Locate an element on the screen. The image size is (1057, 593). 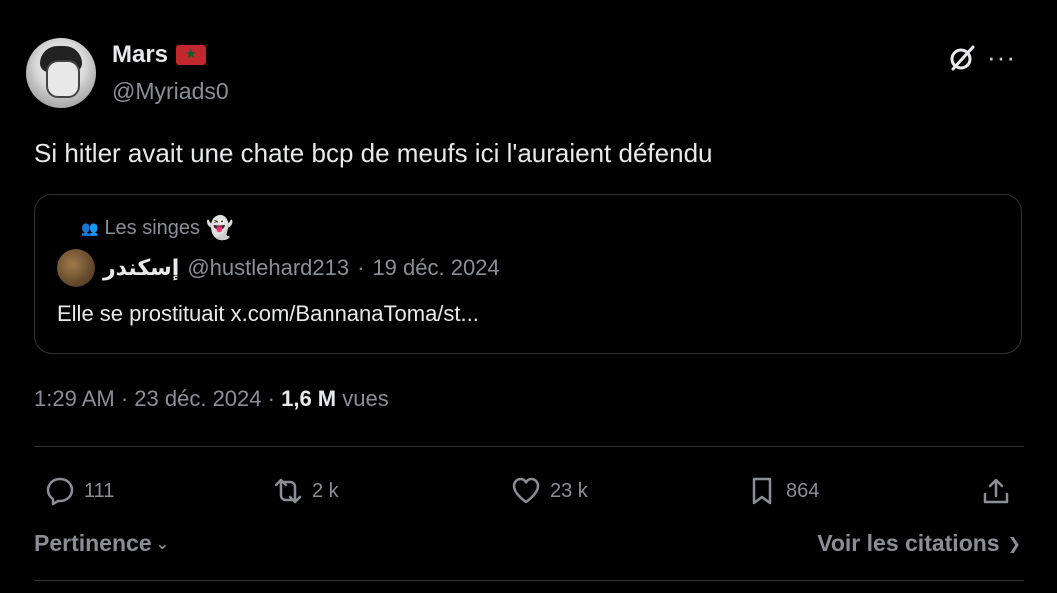
repost-button: 2 k is located at coordinates (305, 491).